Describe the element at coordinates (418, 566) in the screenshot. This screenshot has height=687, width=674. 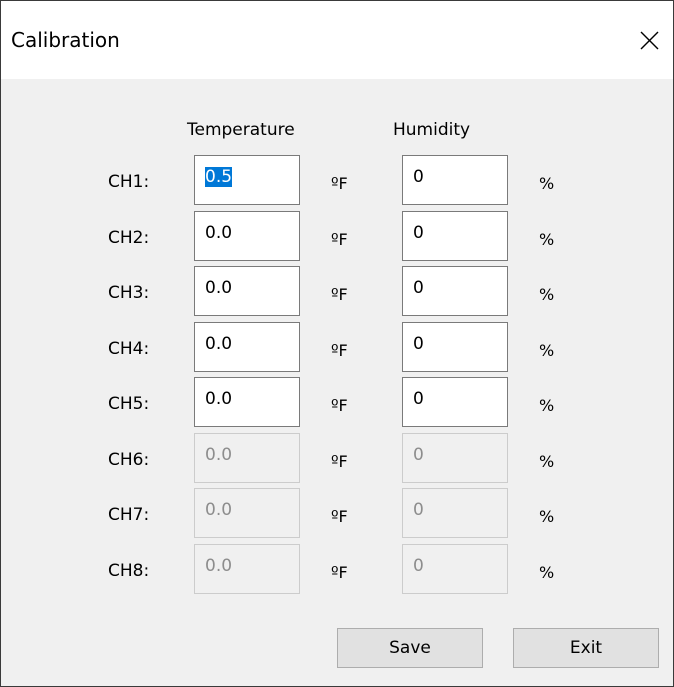
I see `channel-8-humidity-value: 0` at that location.